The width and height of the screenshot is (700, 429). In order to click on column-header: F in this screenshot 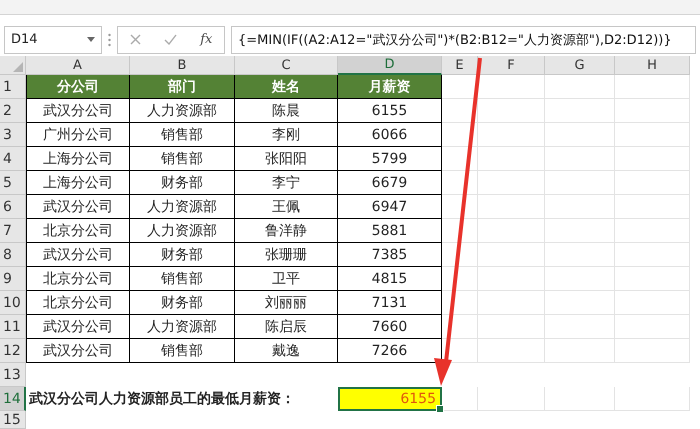, I will do `click(511, 65)`.